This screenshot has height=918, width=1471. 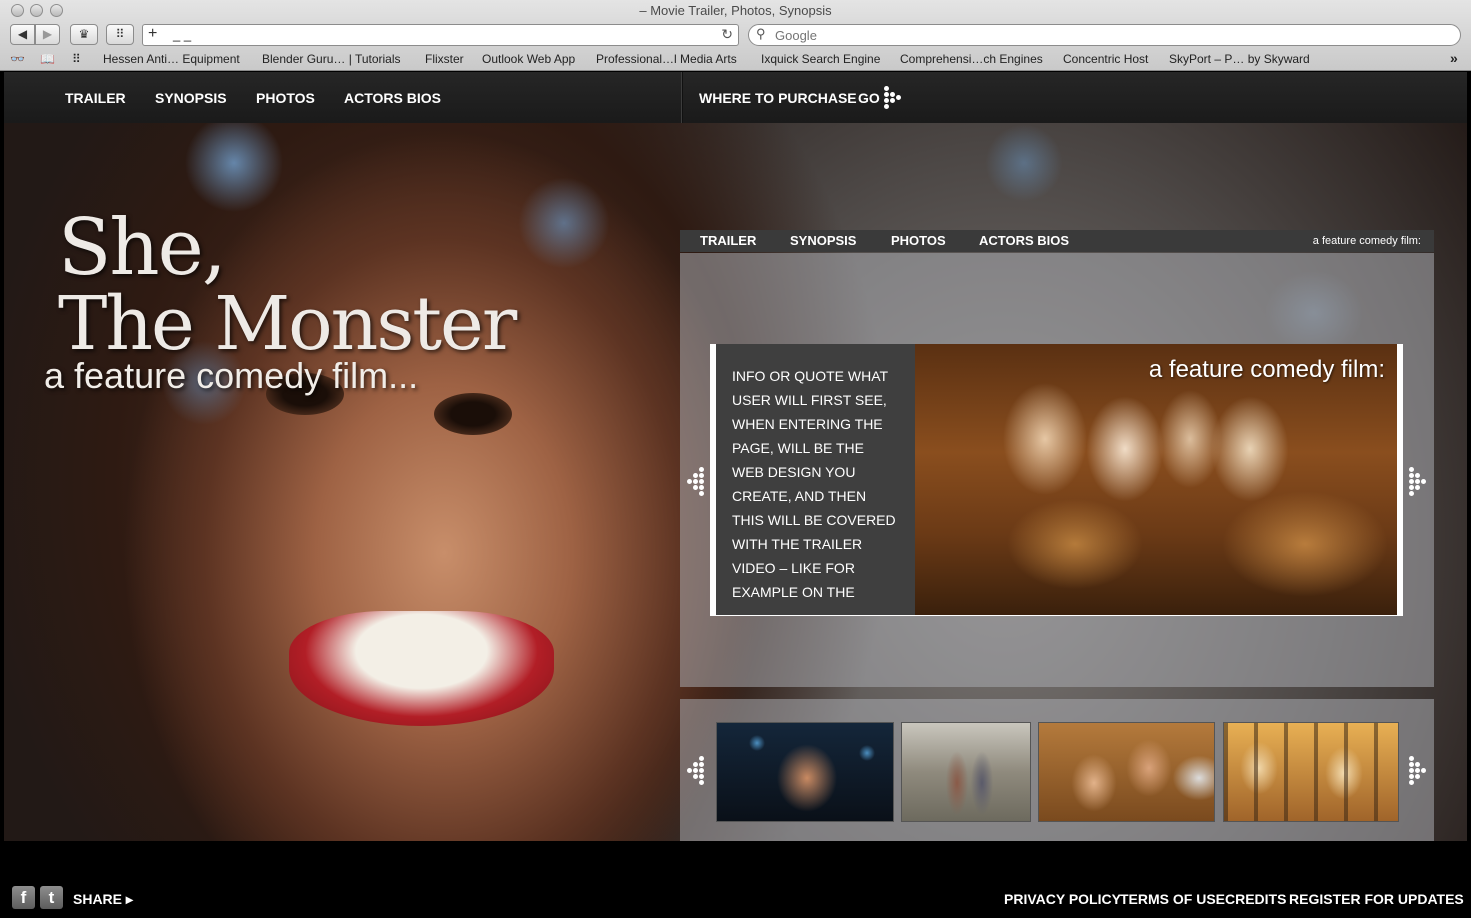 What do you see at coordinates (666, 59) in the screenshot?
I see `bookmark-item: Professional…l Media Arts` at bounding box center [666, 59].